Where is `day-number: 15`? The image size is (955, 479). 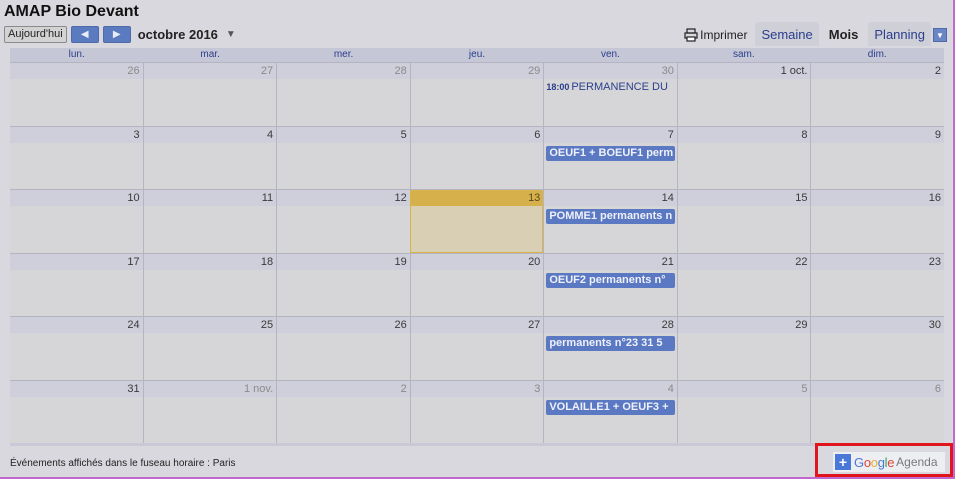
day-number: 15 is located at coordinates (744, 198).